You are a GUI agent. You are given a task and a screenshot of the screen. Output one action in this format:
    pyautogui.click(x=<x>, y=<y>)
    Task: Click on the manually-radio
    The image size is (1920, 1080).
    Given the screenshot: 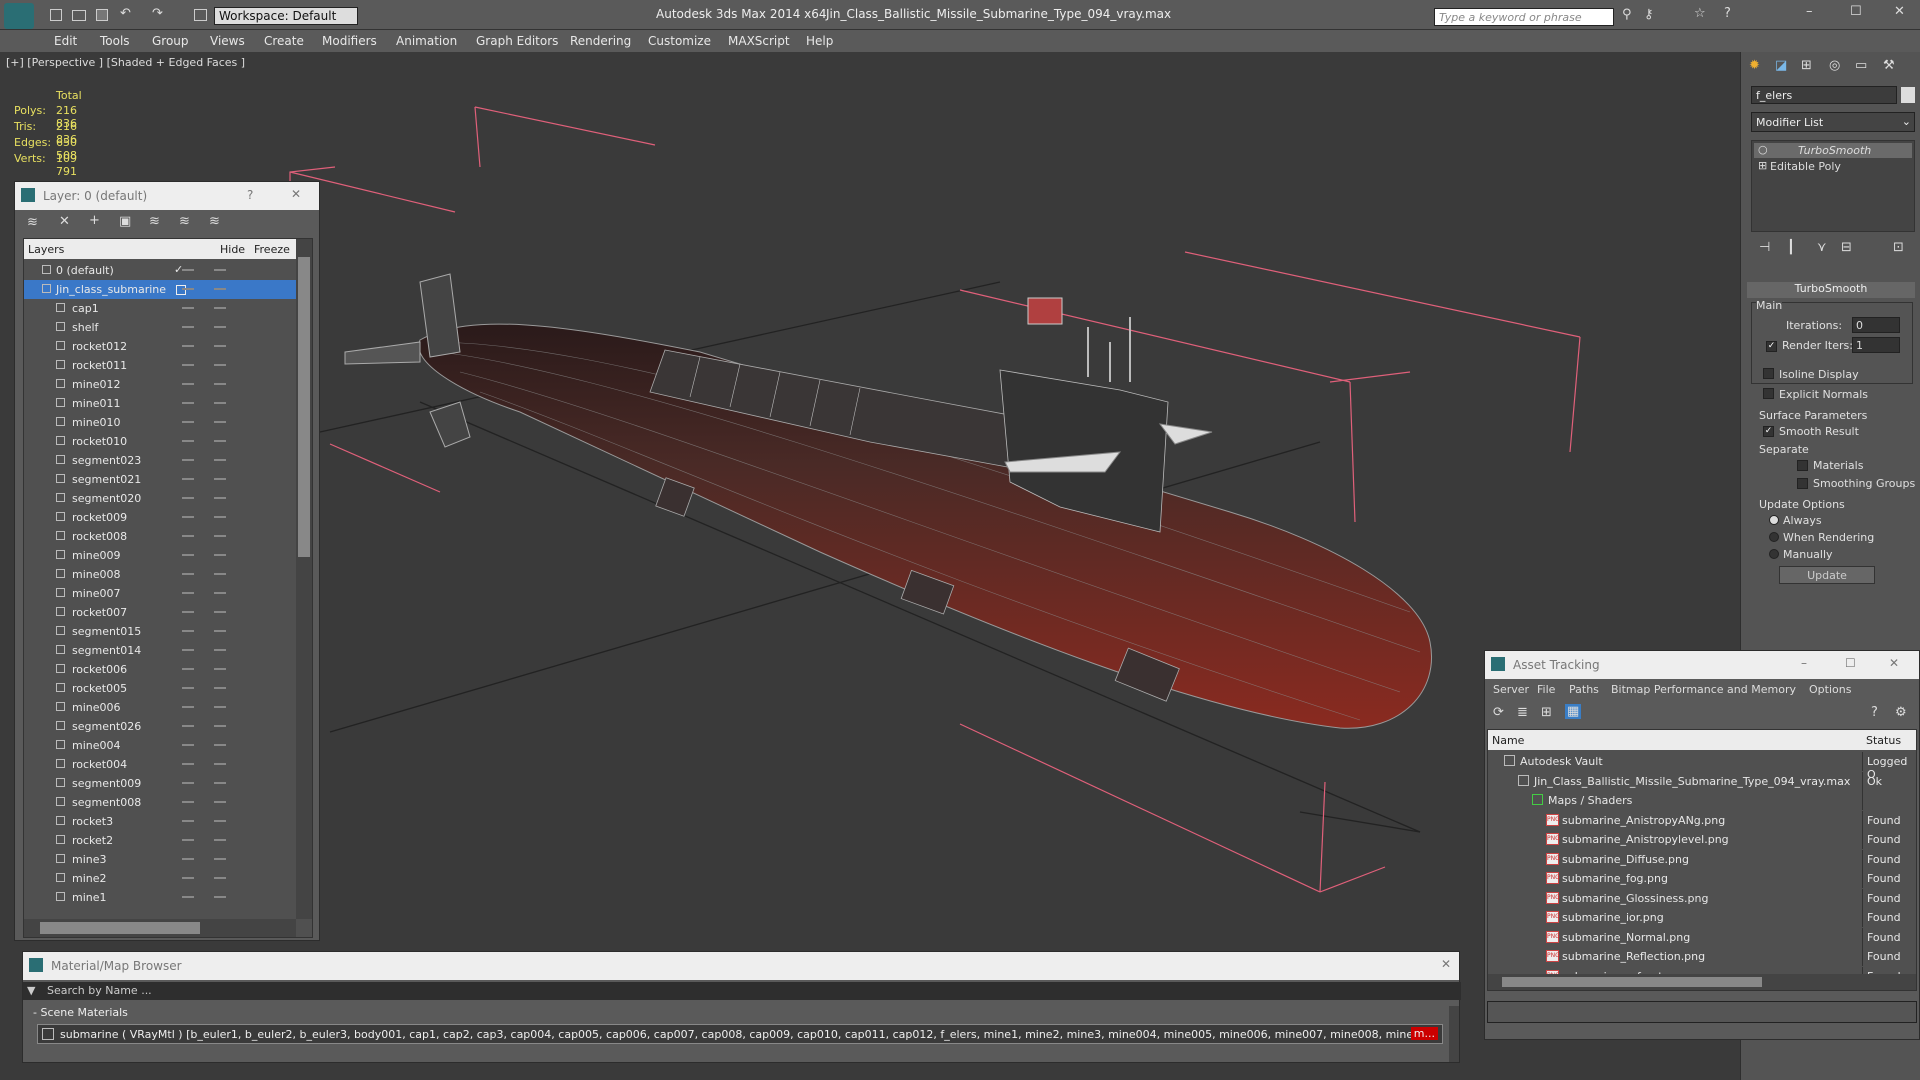 What is the action you would take?
    pyautogui.click(x=1774, y=554)
    